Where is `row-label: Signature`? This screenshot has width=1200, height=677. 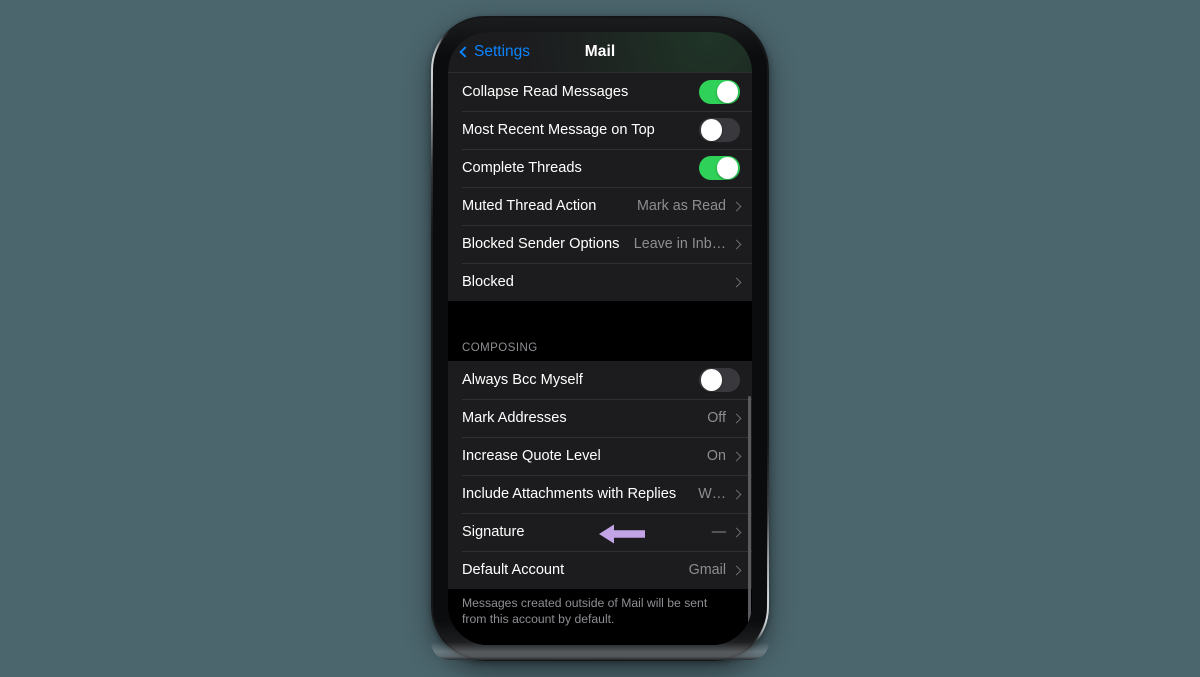
row-label: Signature is located at coordinates (493, 532).